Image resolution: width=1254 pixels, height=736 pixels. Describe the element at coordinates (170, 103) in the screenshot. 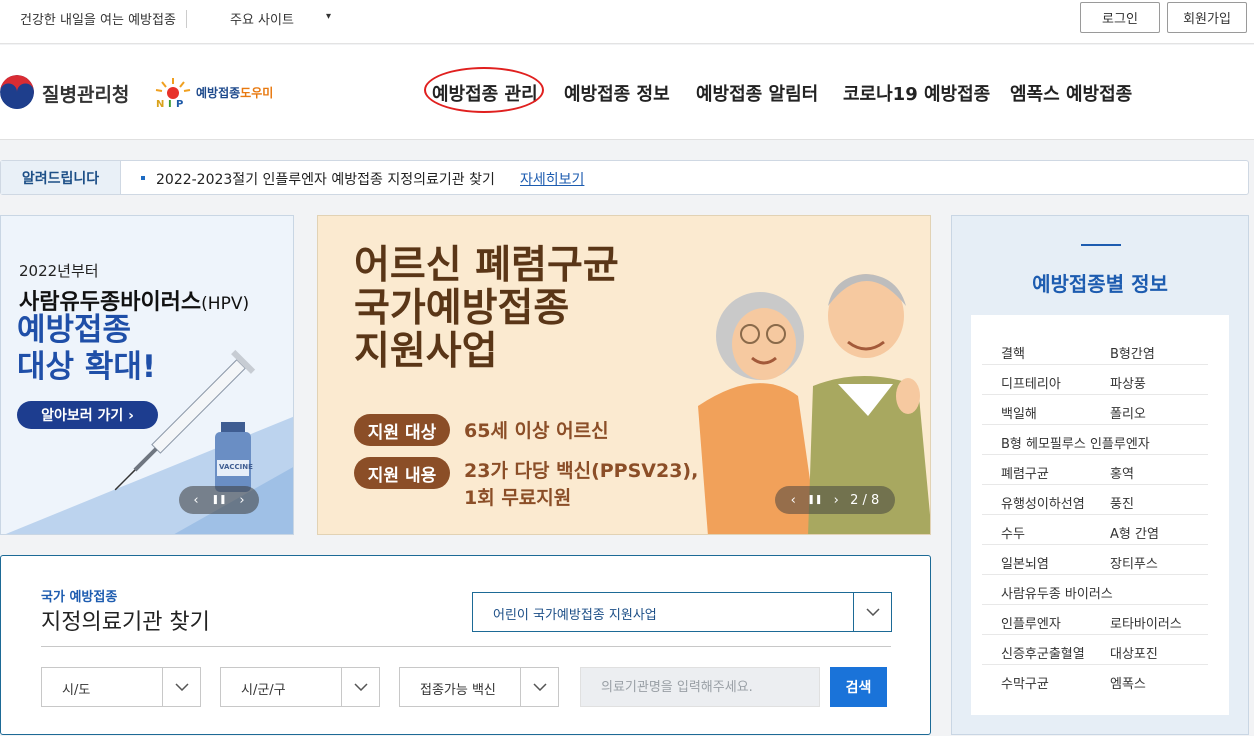

I see `svg-text: I` at that location.